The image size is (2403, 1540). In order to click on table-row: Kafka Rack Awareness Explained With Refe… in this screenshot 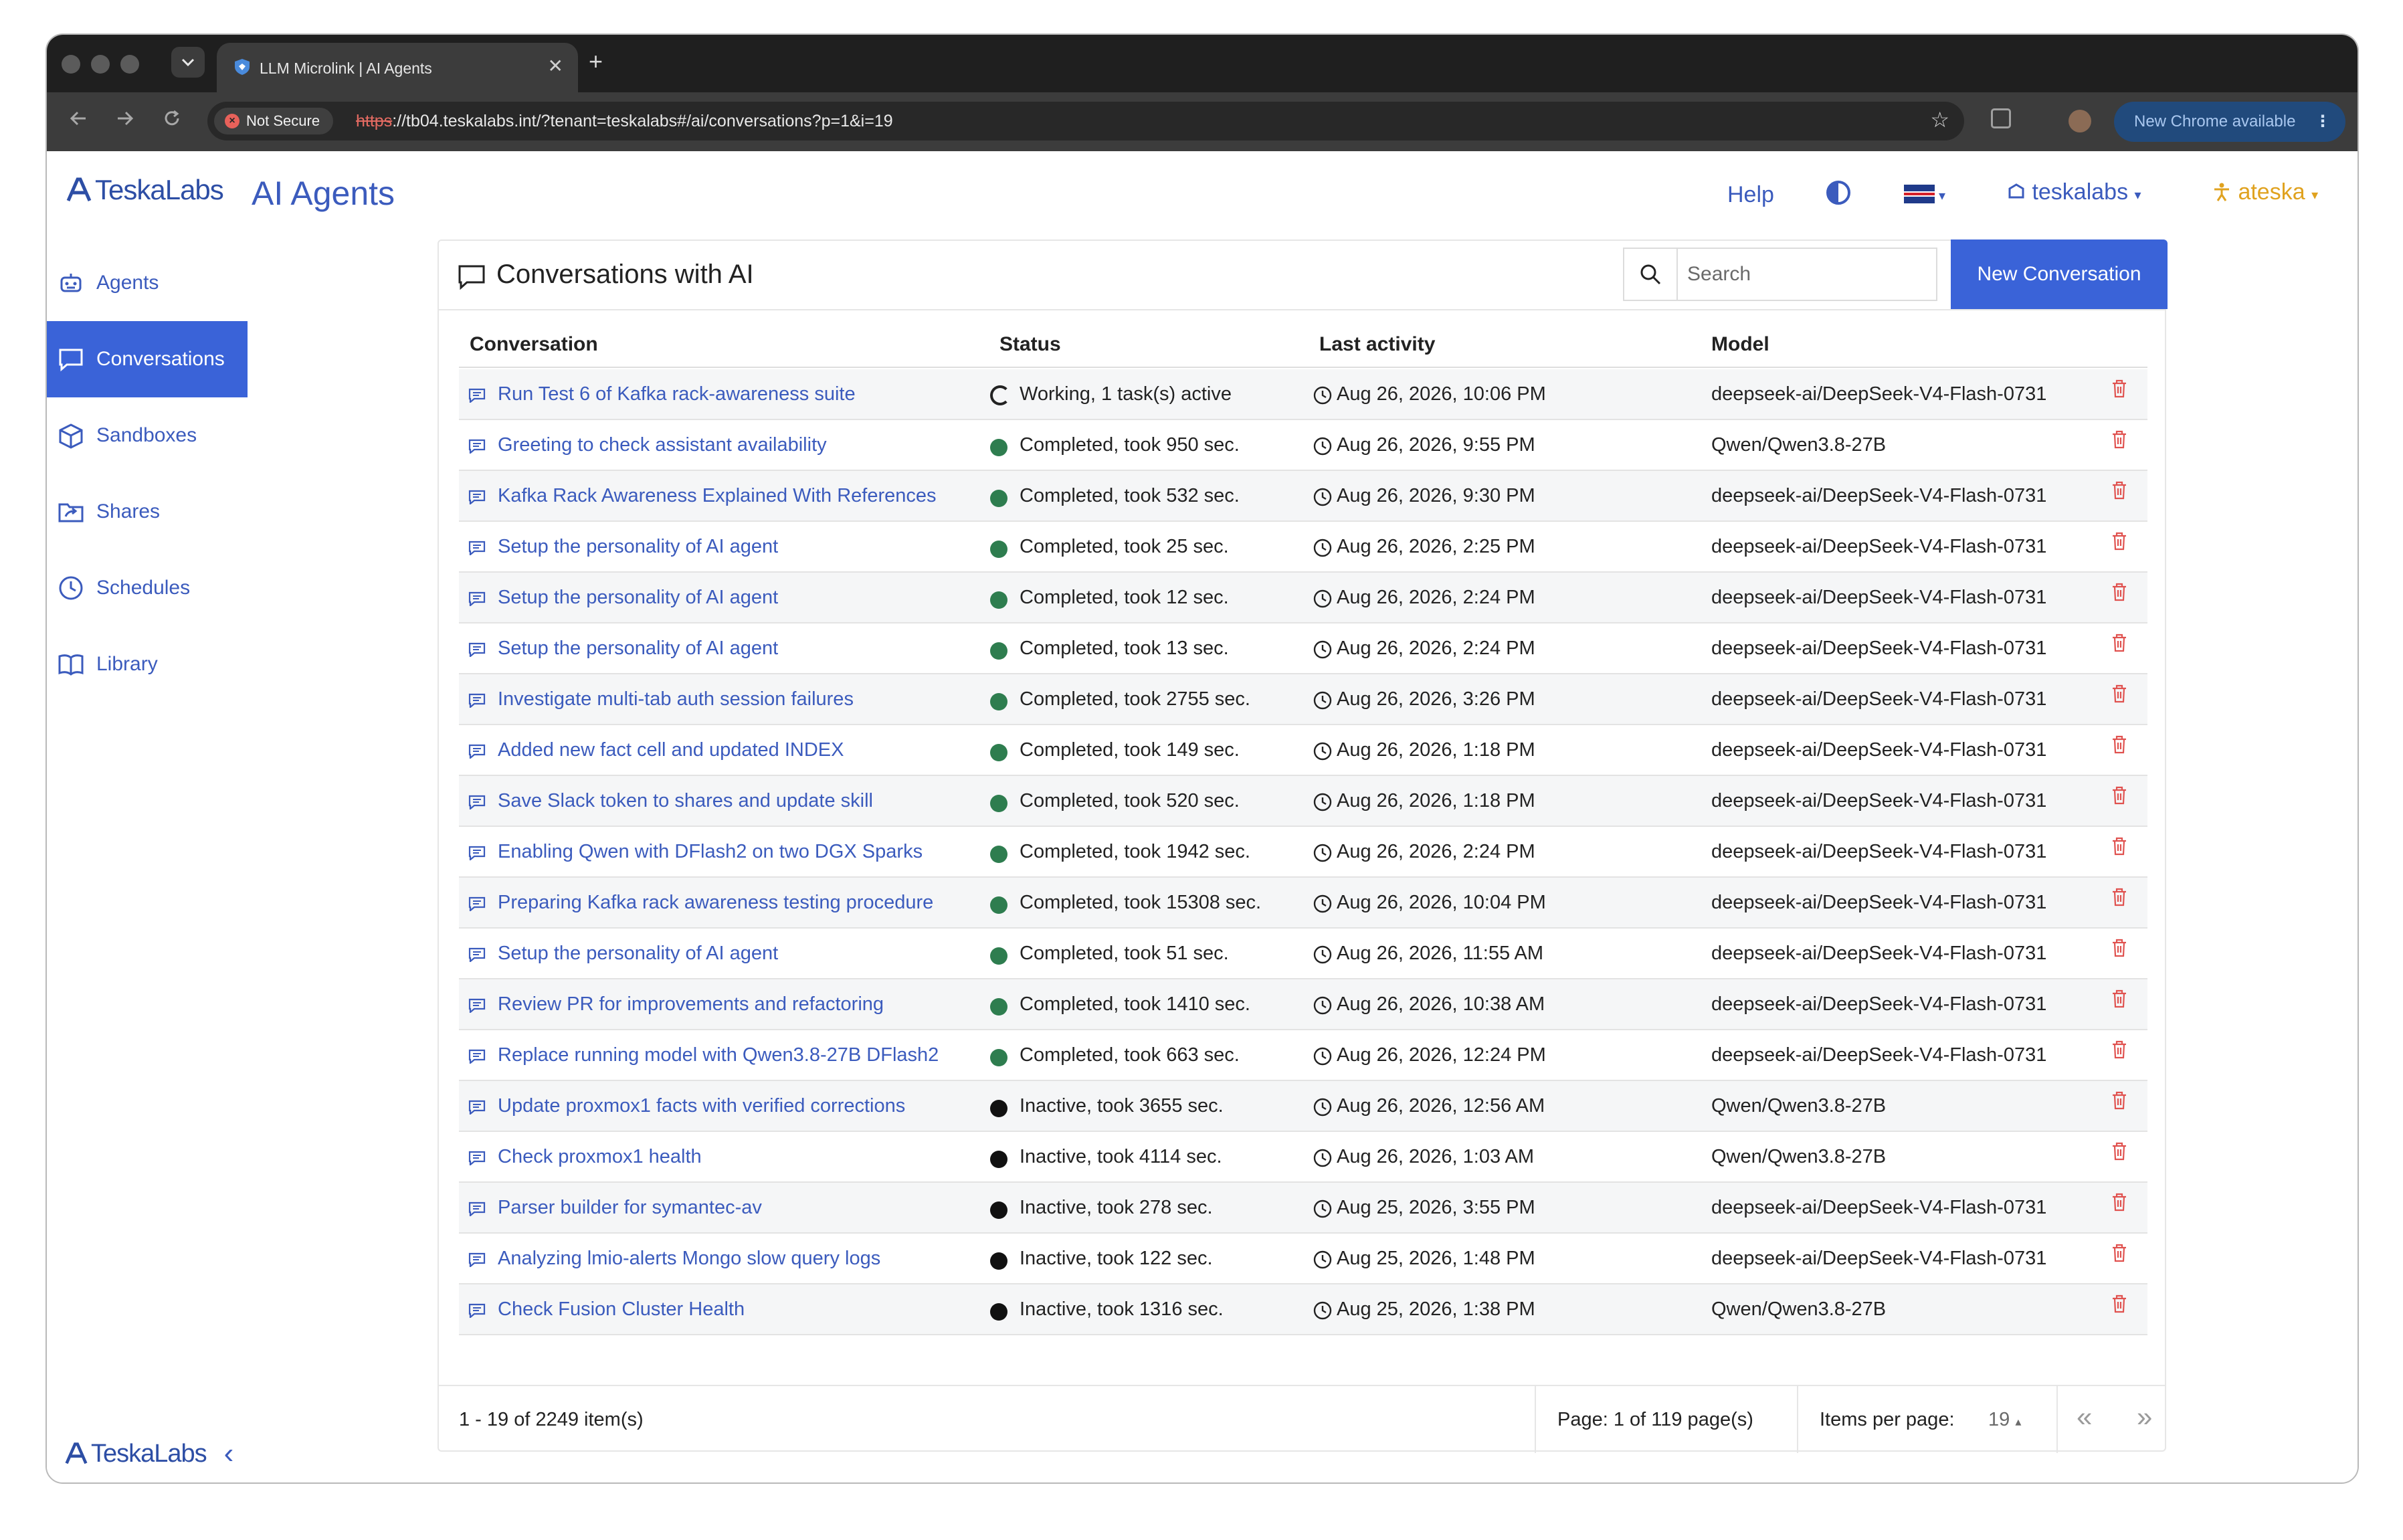, I will do `click(1303, 496)`.